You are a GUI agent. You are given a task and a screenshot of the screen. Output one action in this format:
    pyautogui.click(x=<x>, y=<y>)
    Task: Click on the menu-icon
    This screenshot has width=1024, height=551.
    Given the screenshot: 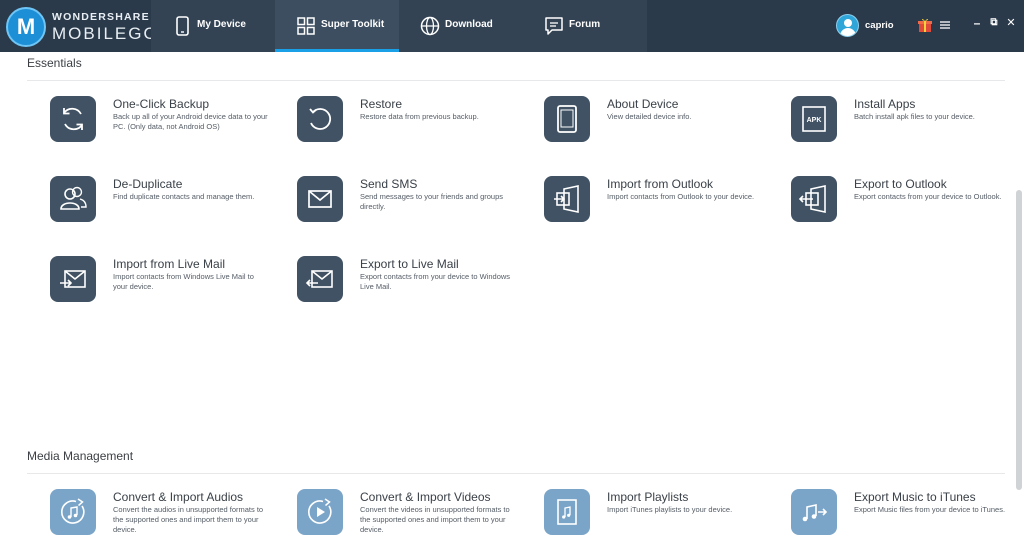 What is the action you would take?
    pyautogui.click(x=945, y=25)
    